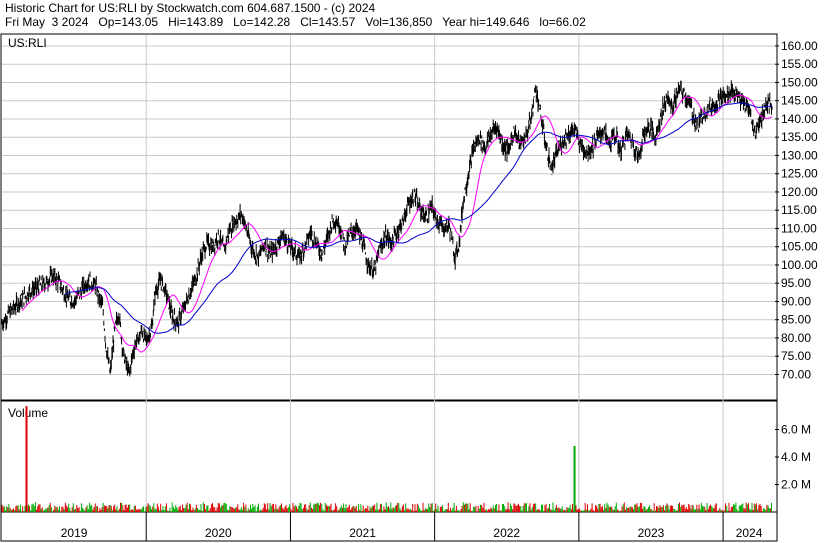  I want to click on price-tick-label: 80.00, so click(796, 338).